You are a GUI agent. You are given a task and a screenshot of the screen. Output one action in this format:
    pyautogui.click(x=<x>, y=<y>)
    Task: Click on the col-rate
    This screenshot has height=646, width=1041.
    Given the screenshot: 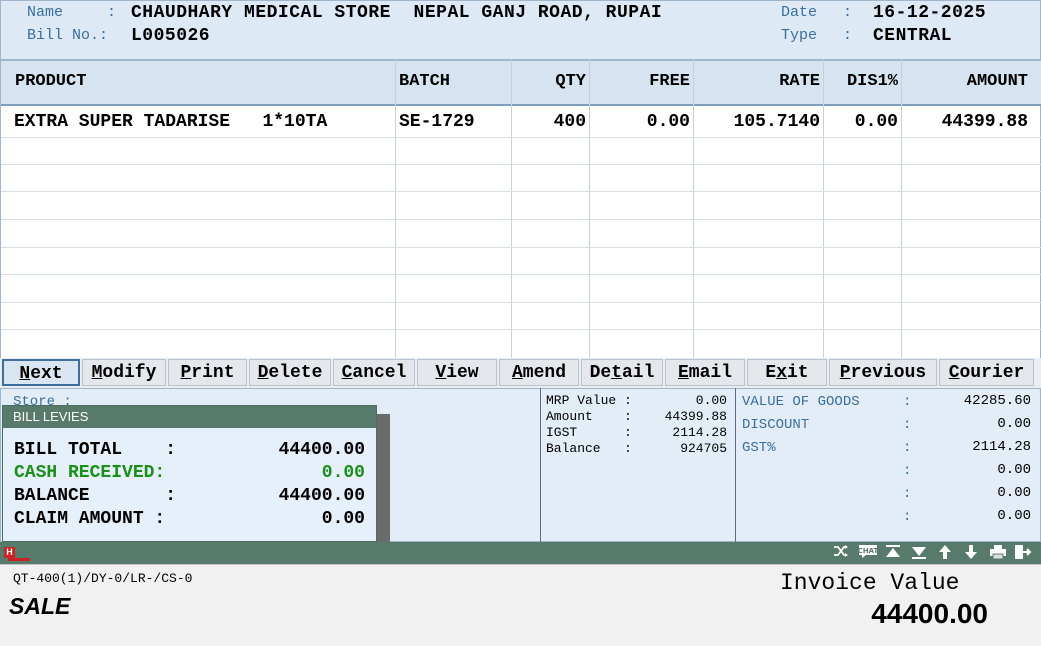 What is the action you would take?
    pyautogui.click(x=759, y=209)
    